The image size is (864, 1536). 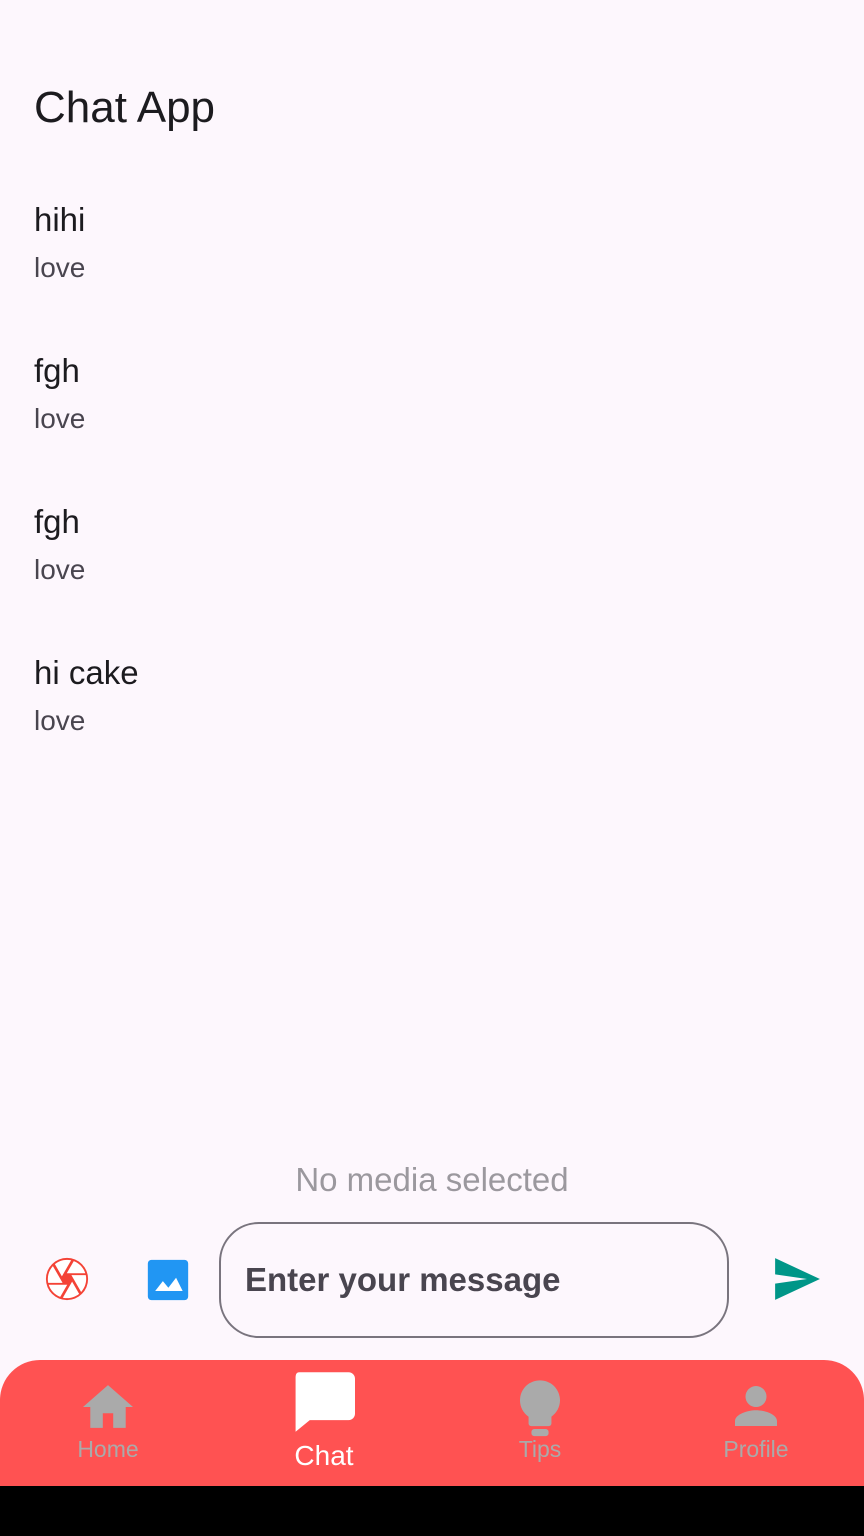 What do you see at coordinates (540, 1408) in the screenshot?
I see `lightbulb-icon` at bounding box center [540, 1408].